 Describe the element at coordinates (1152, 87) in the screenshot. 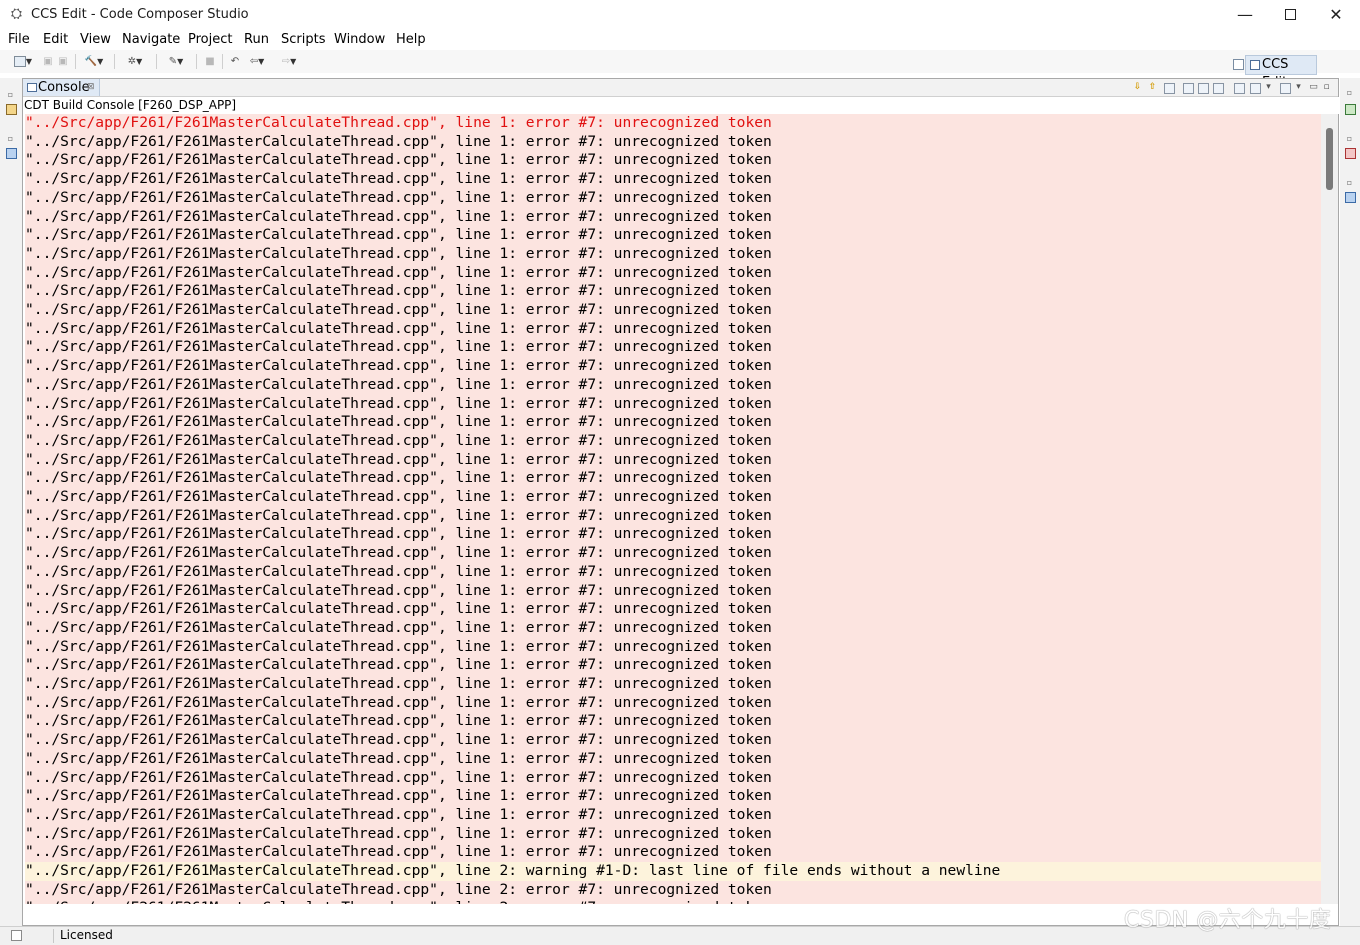

I see `previous-error-icon: ⇧` at that location.